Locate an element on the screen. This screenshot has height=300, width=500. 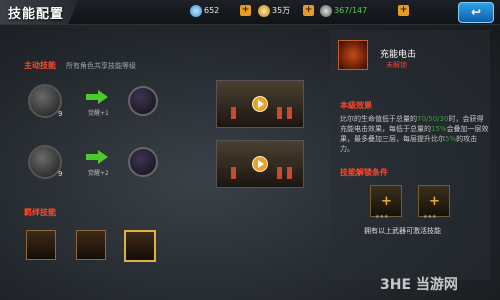
effect-heading: 本级效果 is located at coordinates (356, 105).